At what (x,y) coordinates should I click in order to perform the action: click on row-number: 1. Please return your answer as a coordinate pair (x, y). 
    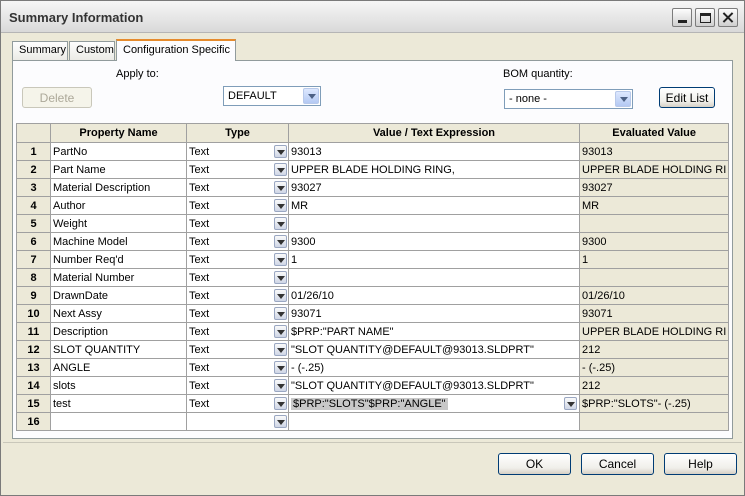
    Looking at the image, I should click on (33, 151).